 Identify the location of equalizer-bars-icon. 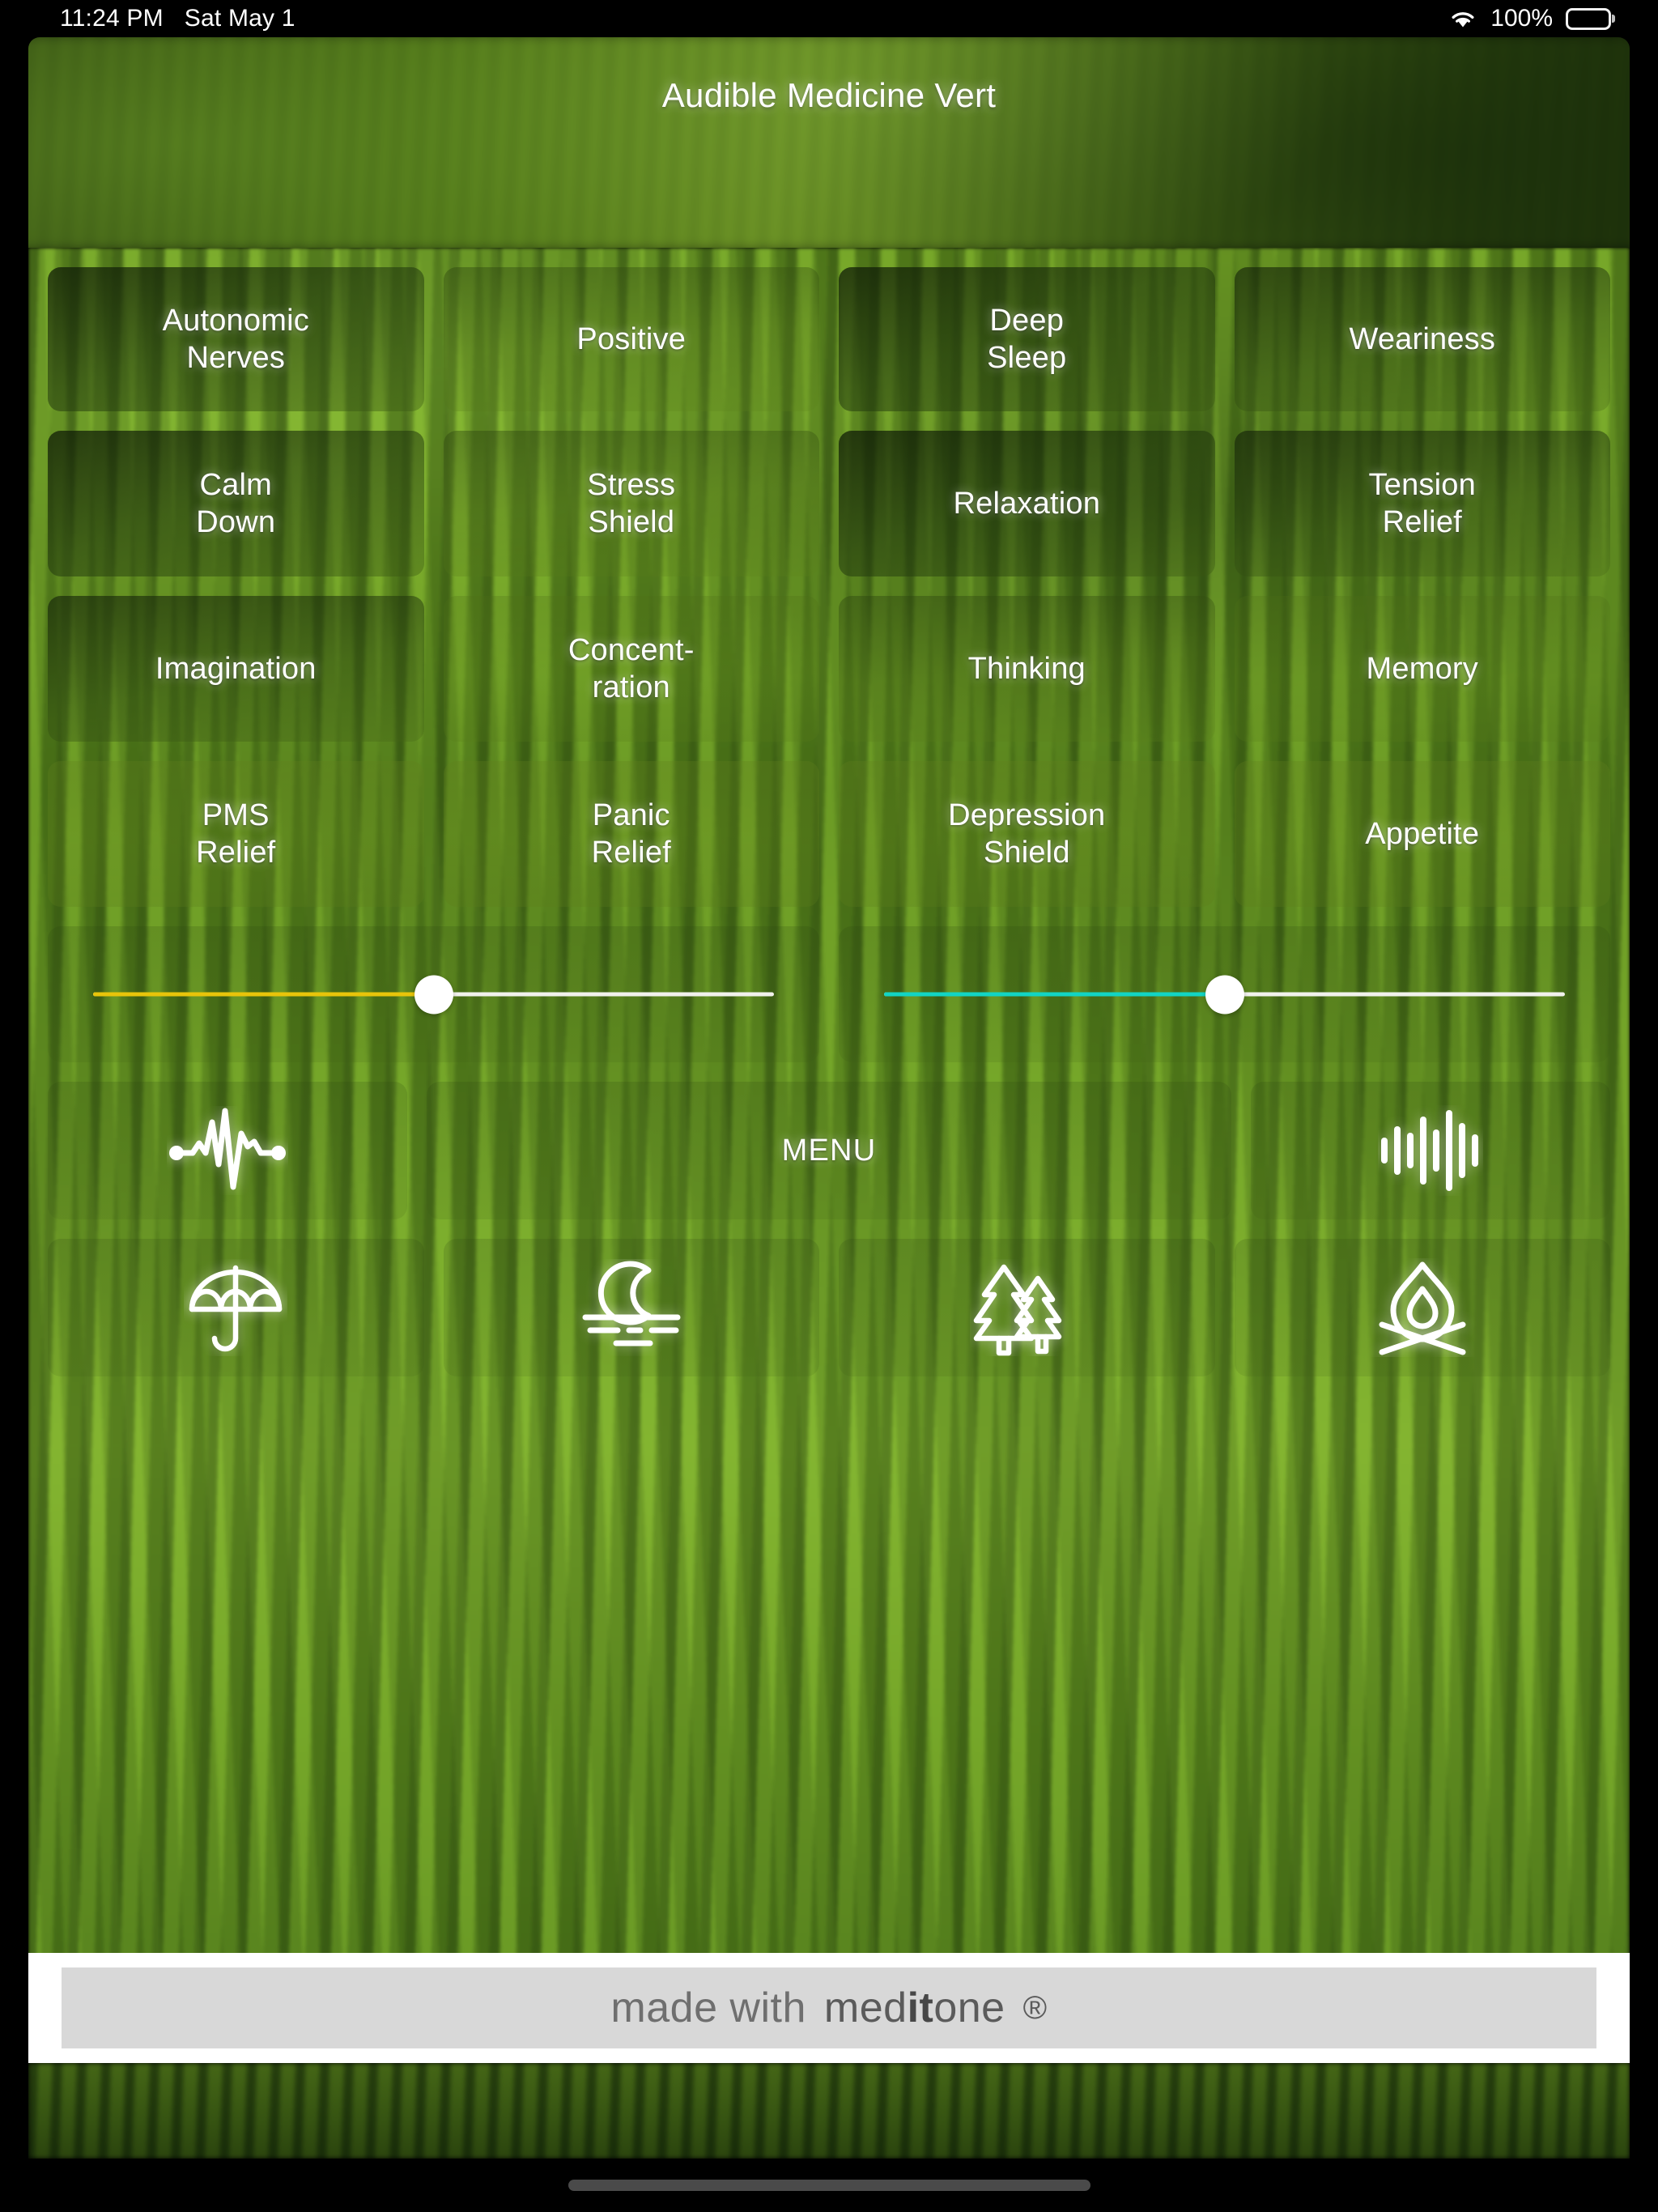
(1430, 1151).